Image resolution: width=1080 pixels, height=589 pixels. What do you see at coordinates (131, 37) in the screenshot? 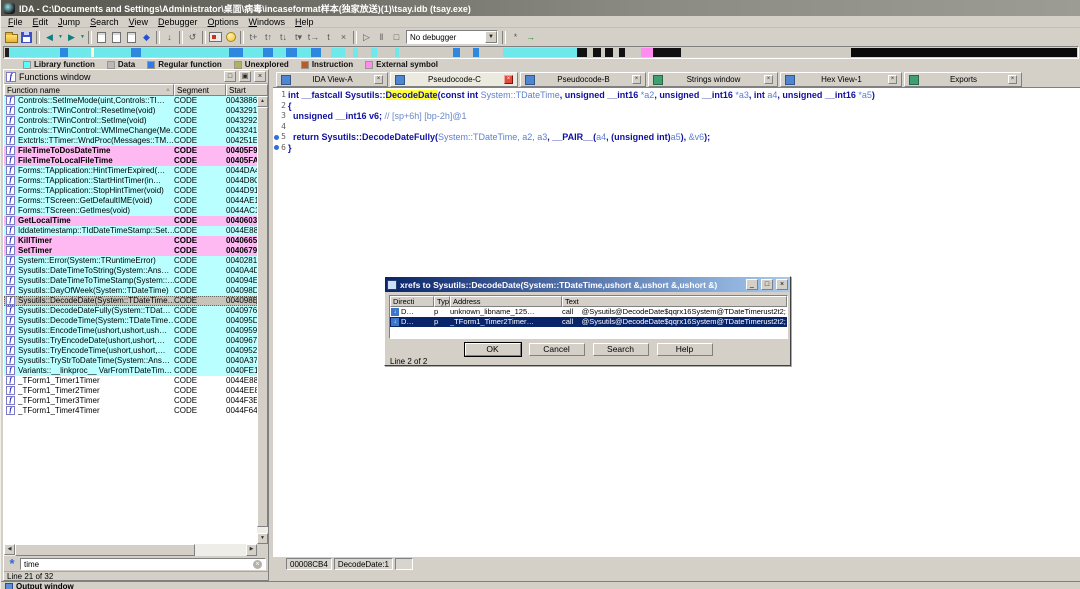
I see `paste-special-icon` at bounding box center [131, 37].